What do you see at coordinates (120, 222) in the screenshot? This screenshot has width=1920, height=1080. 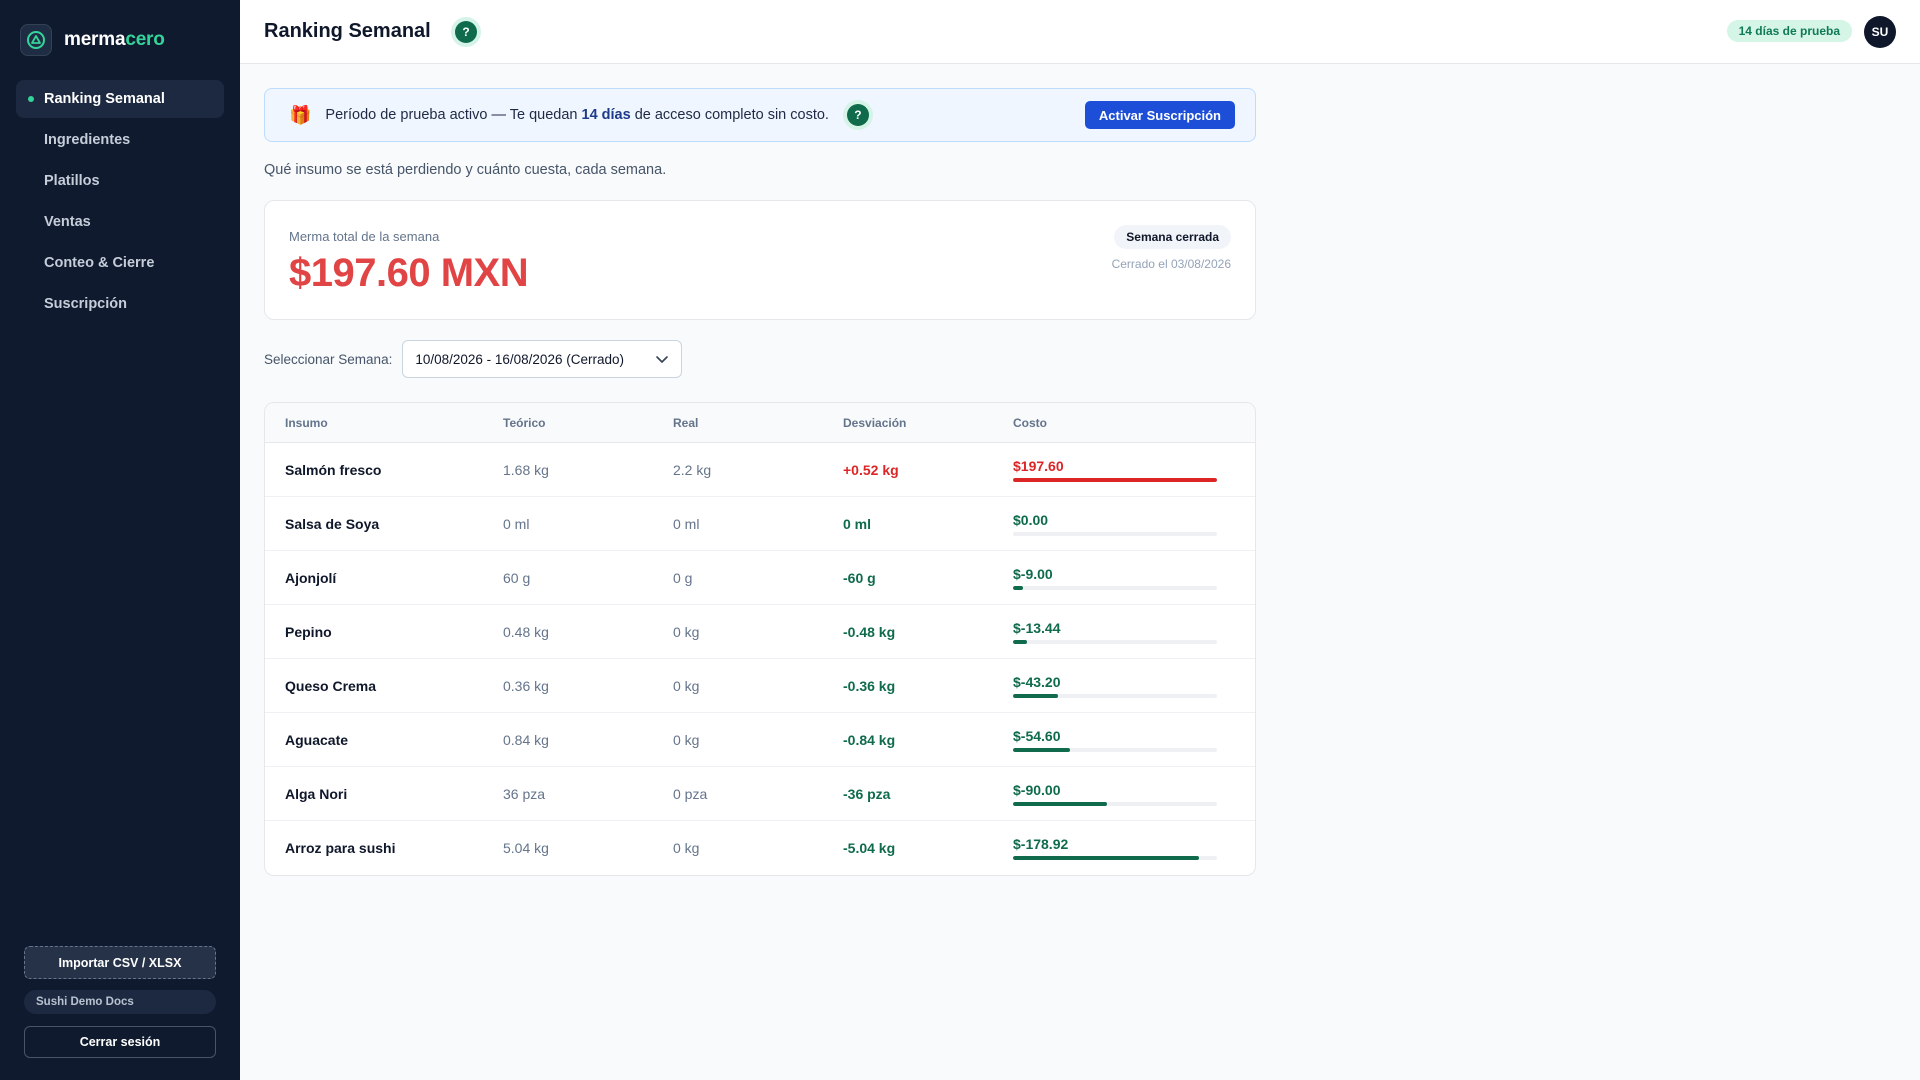 I see `sidebar-item-ventas: Ventas` at bounding box center [120, 222].